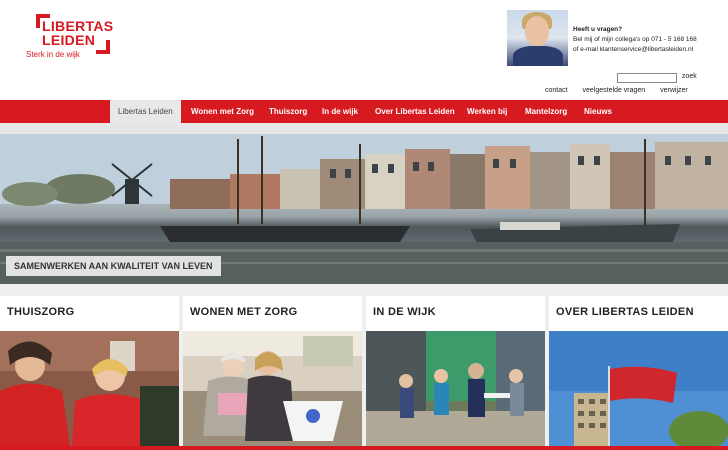  I want to click on tile-title: WONEN MET ZORG, so click(244, 312).